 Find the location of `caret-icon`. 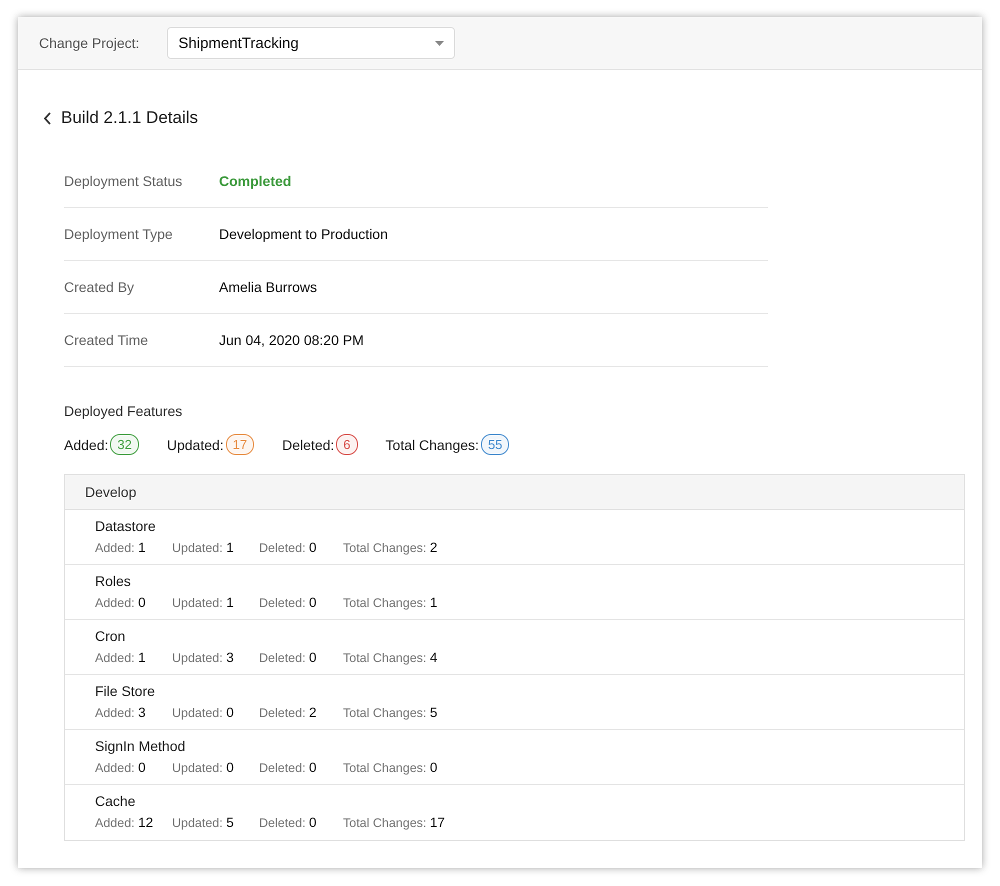

caret-icon is located at coordinates (439, 43).